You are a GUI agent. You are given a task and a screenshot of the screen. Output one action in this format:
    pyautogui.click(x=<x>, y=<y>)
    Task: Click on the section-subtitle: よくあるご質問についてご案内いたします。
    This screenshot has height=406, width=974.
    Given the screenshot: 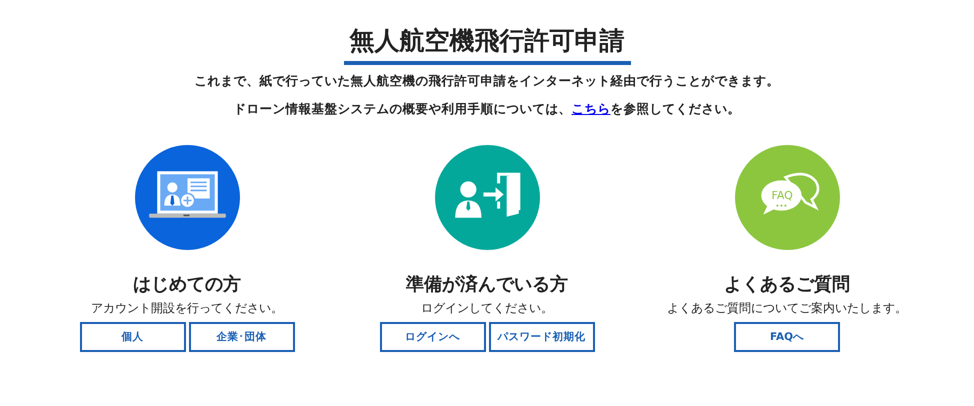 What is the action you would take?
    pyautogui.click(x=787, y=308)
    